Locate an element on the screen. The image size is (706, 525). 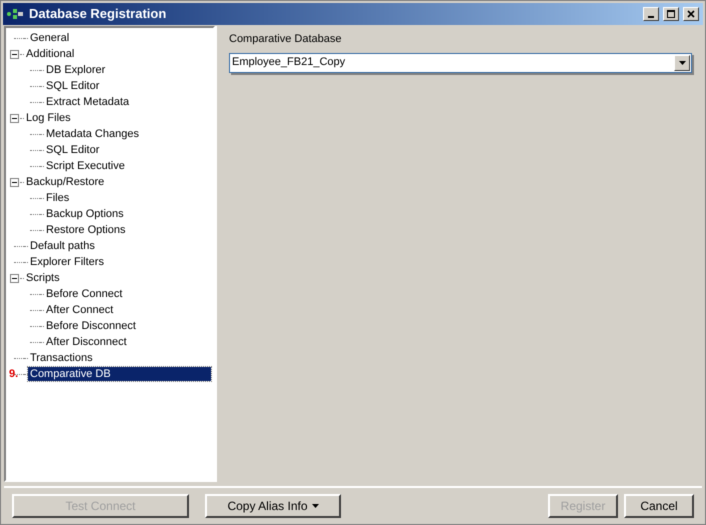
maximize-button is located at coordinates (671, 14).